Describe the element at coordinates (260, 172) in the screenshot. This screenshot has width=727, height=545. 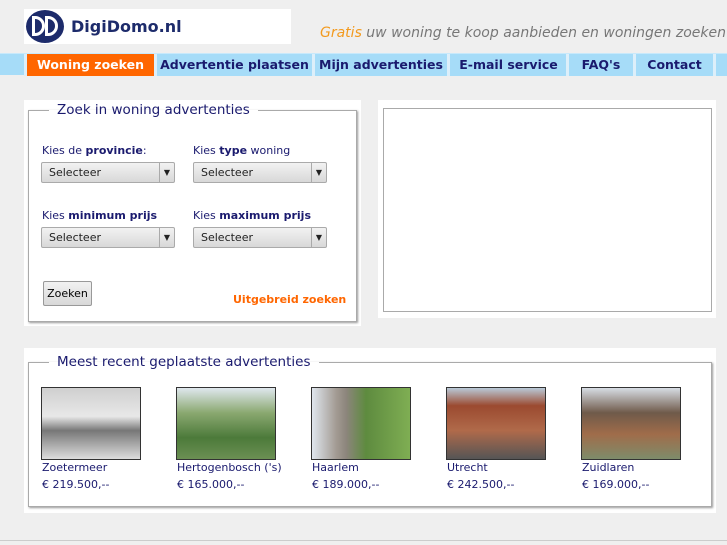
I see `type-select: Selecteer ▼` at that location.